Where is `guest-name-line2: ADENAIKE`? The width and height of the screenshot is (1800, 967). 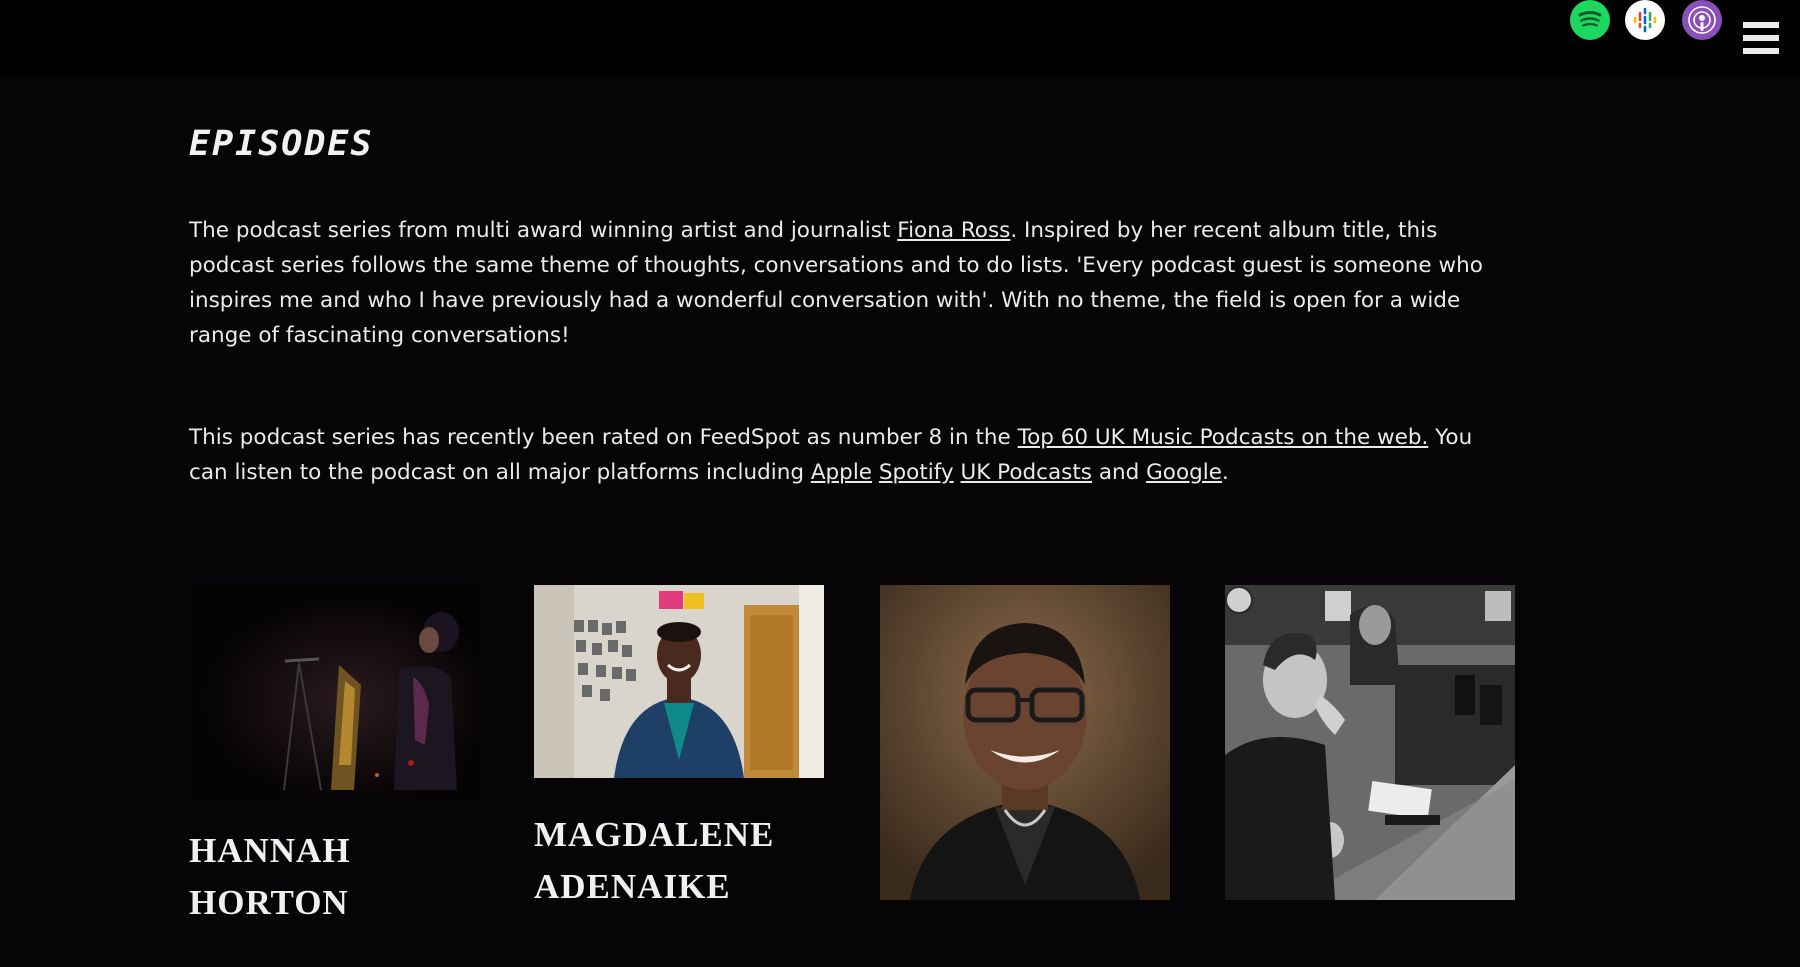
guest-name-line2: ADENAIKE is located at coordinates (632, 886).